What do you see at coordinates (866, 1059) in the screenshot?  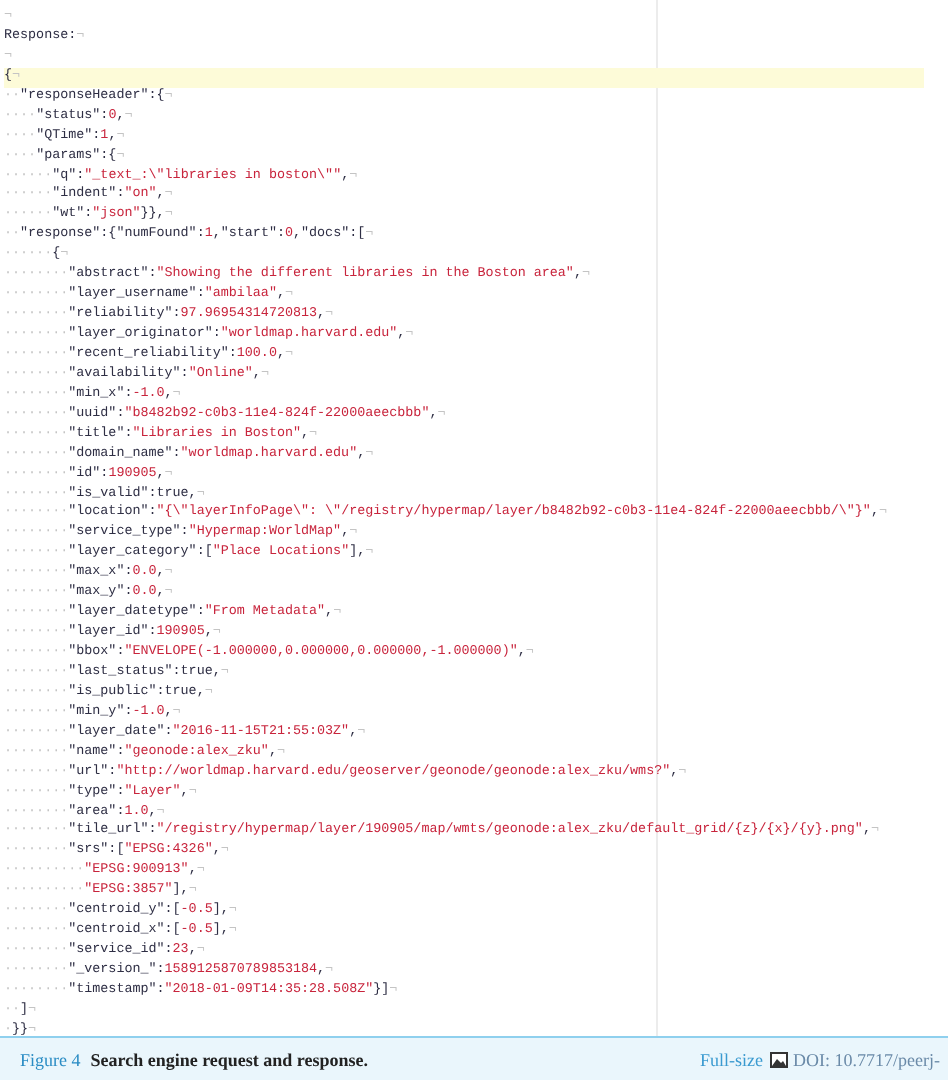 I see `doi-text: DOI: 10.7717/peerj-` at bounding box center [866, 1059].